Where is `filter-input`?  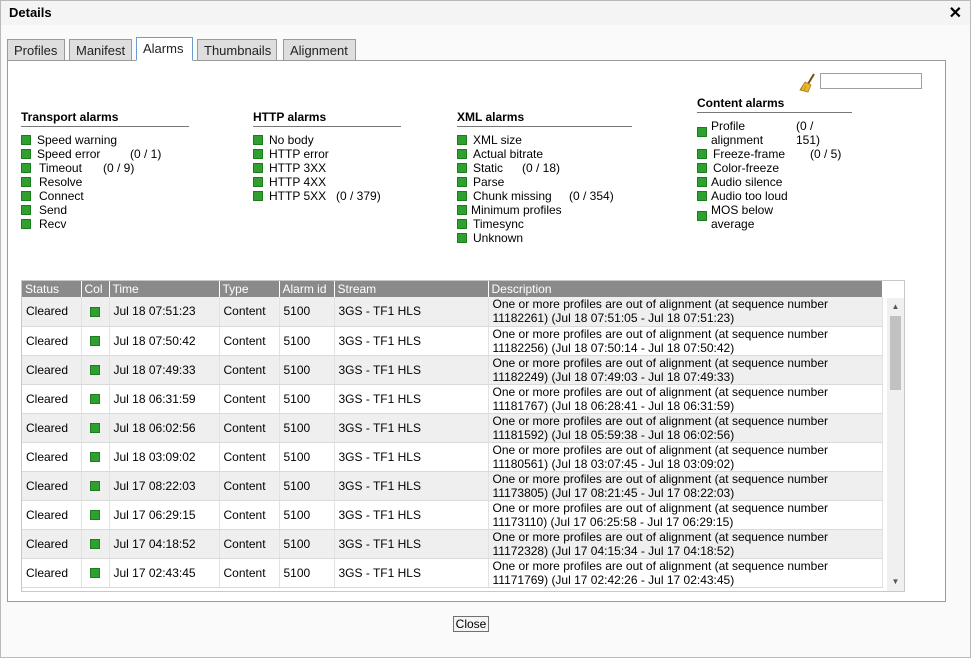 filter-input is located at coordinates (871, 81).